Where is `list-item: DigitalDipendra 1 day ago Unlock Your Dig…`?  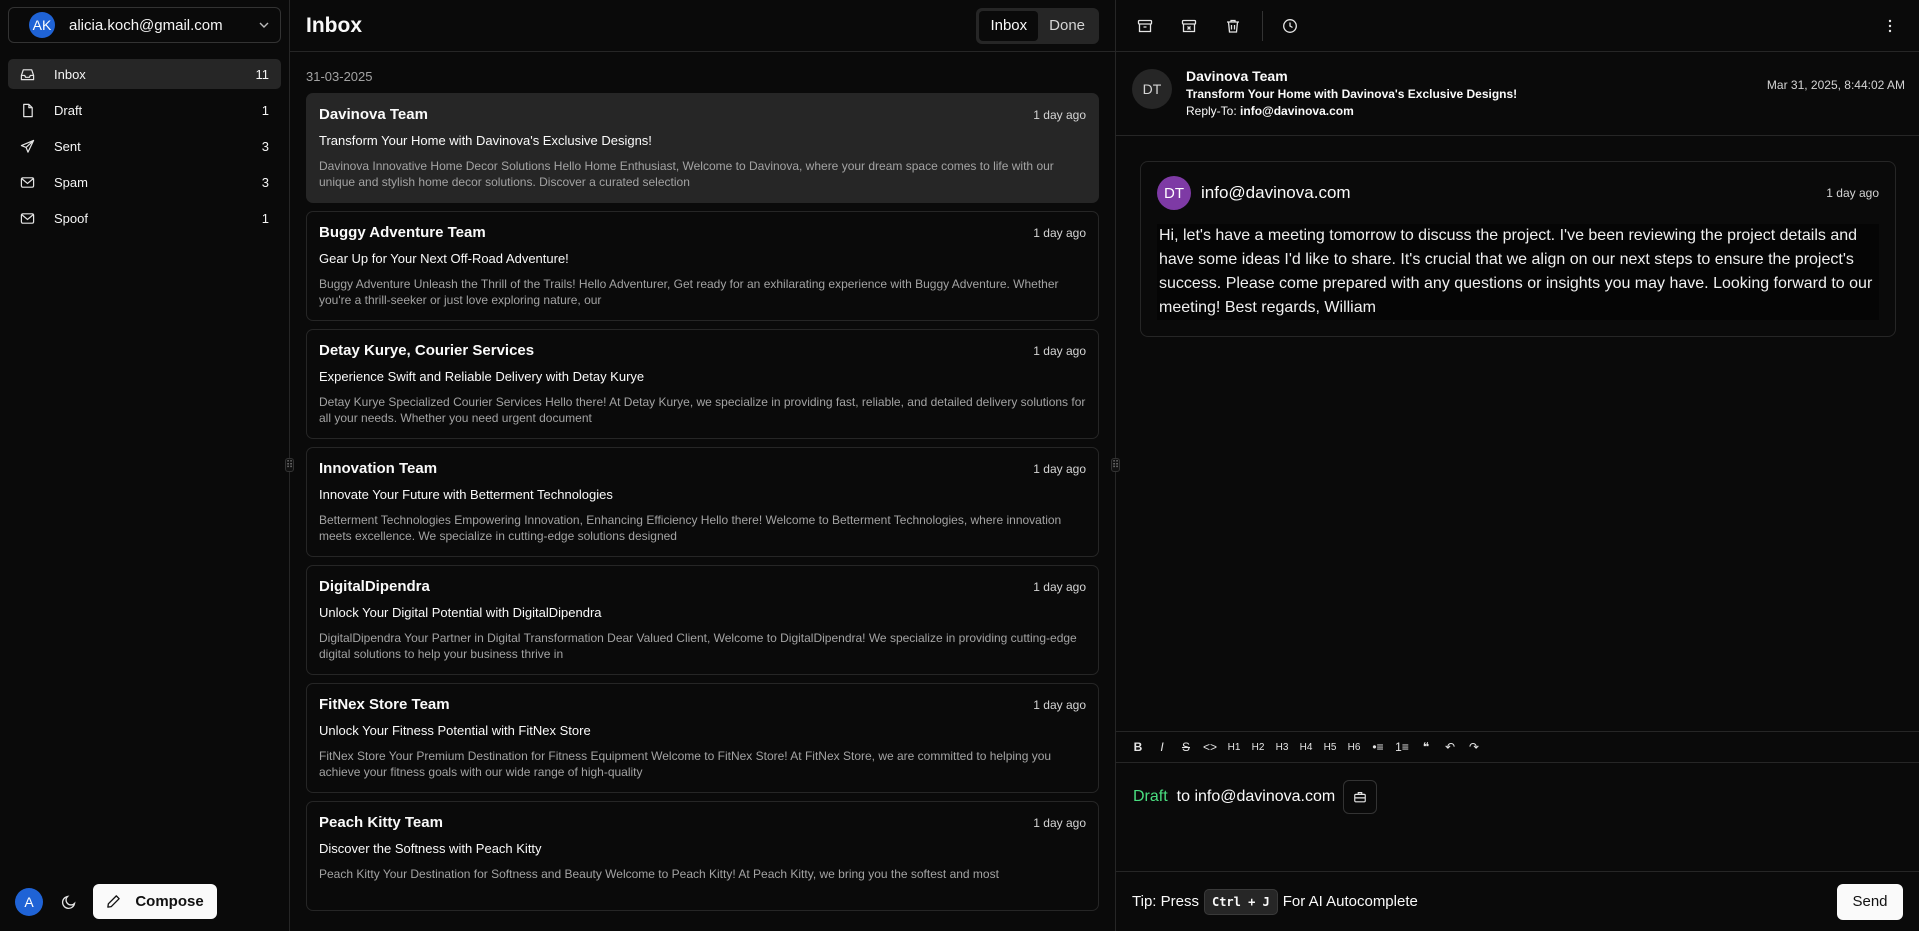 list-item: DigitalDipendra 1 day ago Unlock Your Dig… is located at coordinates (702, 620).